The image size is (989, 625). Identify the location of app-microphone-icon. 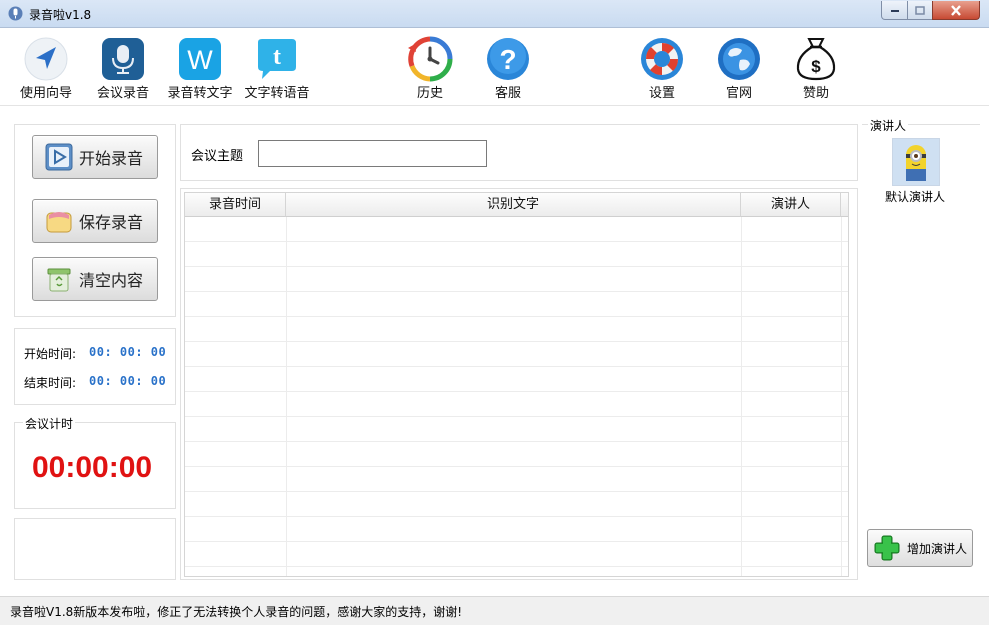
(15, 13).